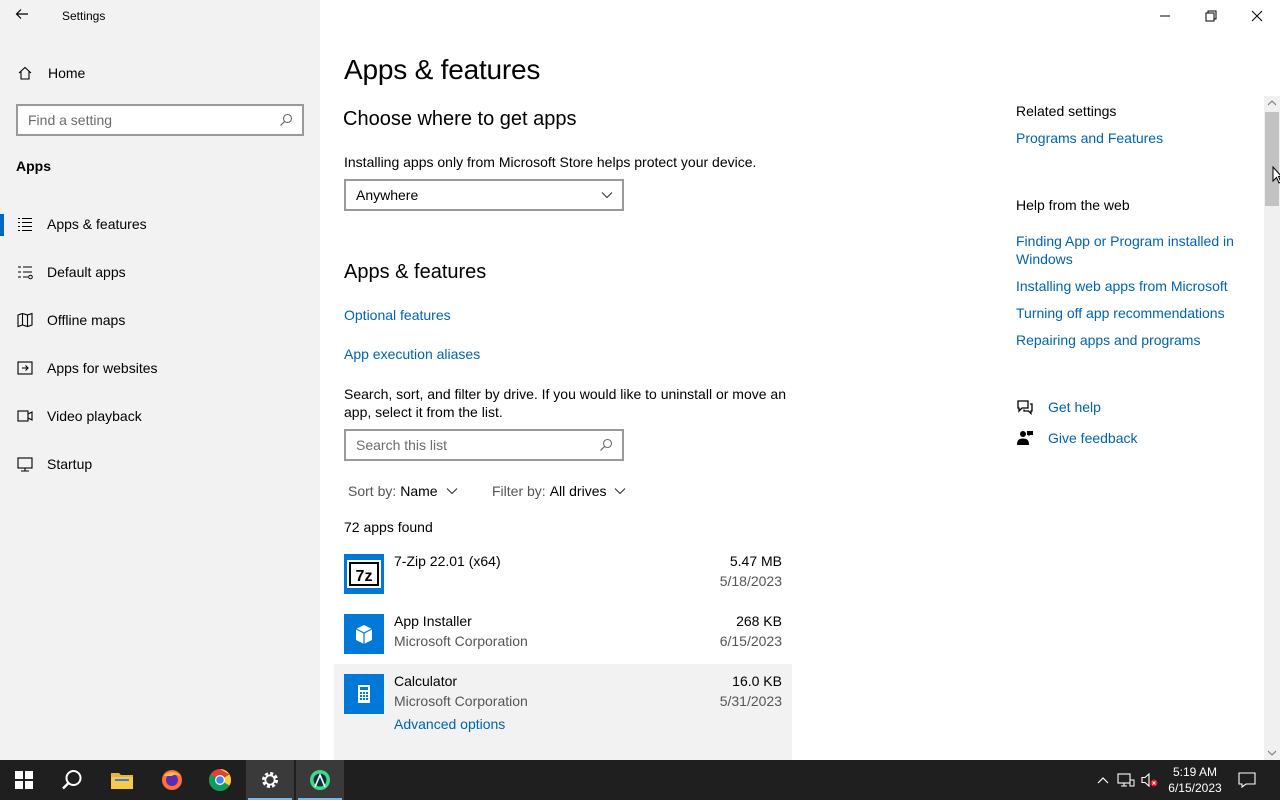 The height and width of the screenshot is (800, 1280). I want to click on app-date: 5/18/2023, so click(750, 581).